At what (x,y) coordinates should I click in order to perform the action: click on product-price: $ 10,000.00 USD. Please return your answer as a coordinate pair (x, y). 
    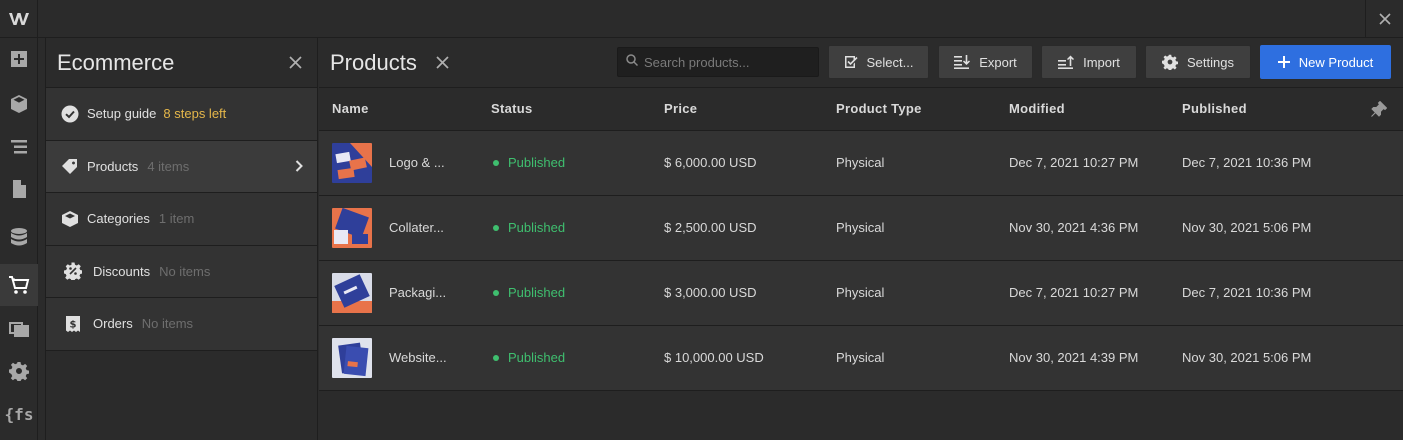
    Looking at the image, I should click on (750, 358).